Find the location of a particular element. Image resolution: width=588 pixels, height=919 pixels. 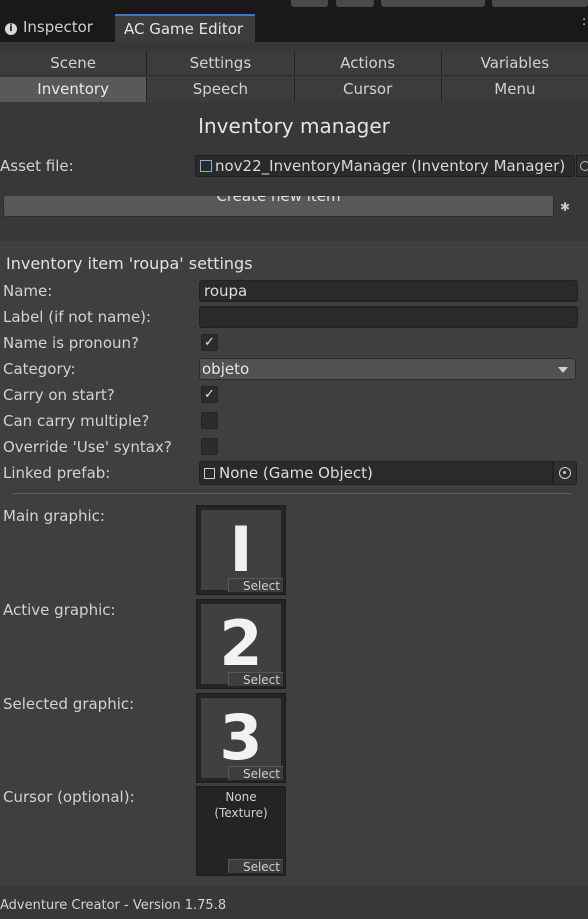

linked-prefab-field: None (Game Object) is located at coordinates (376, 473).